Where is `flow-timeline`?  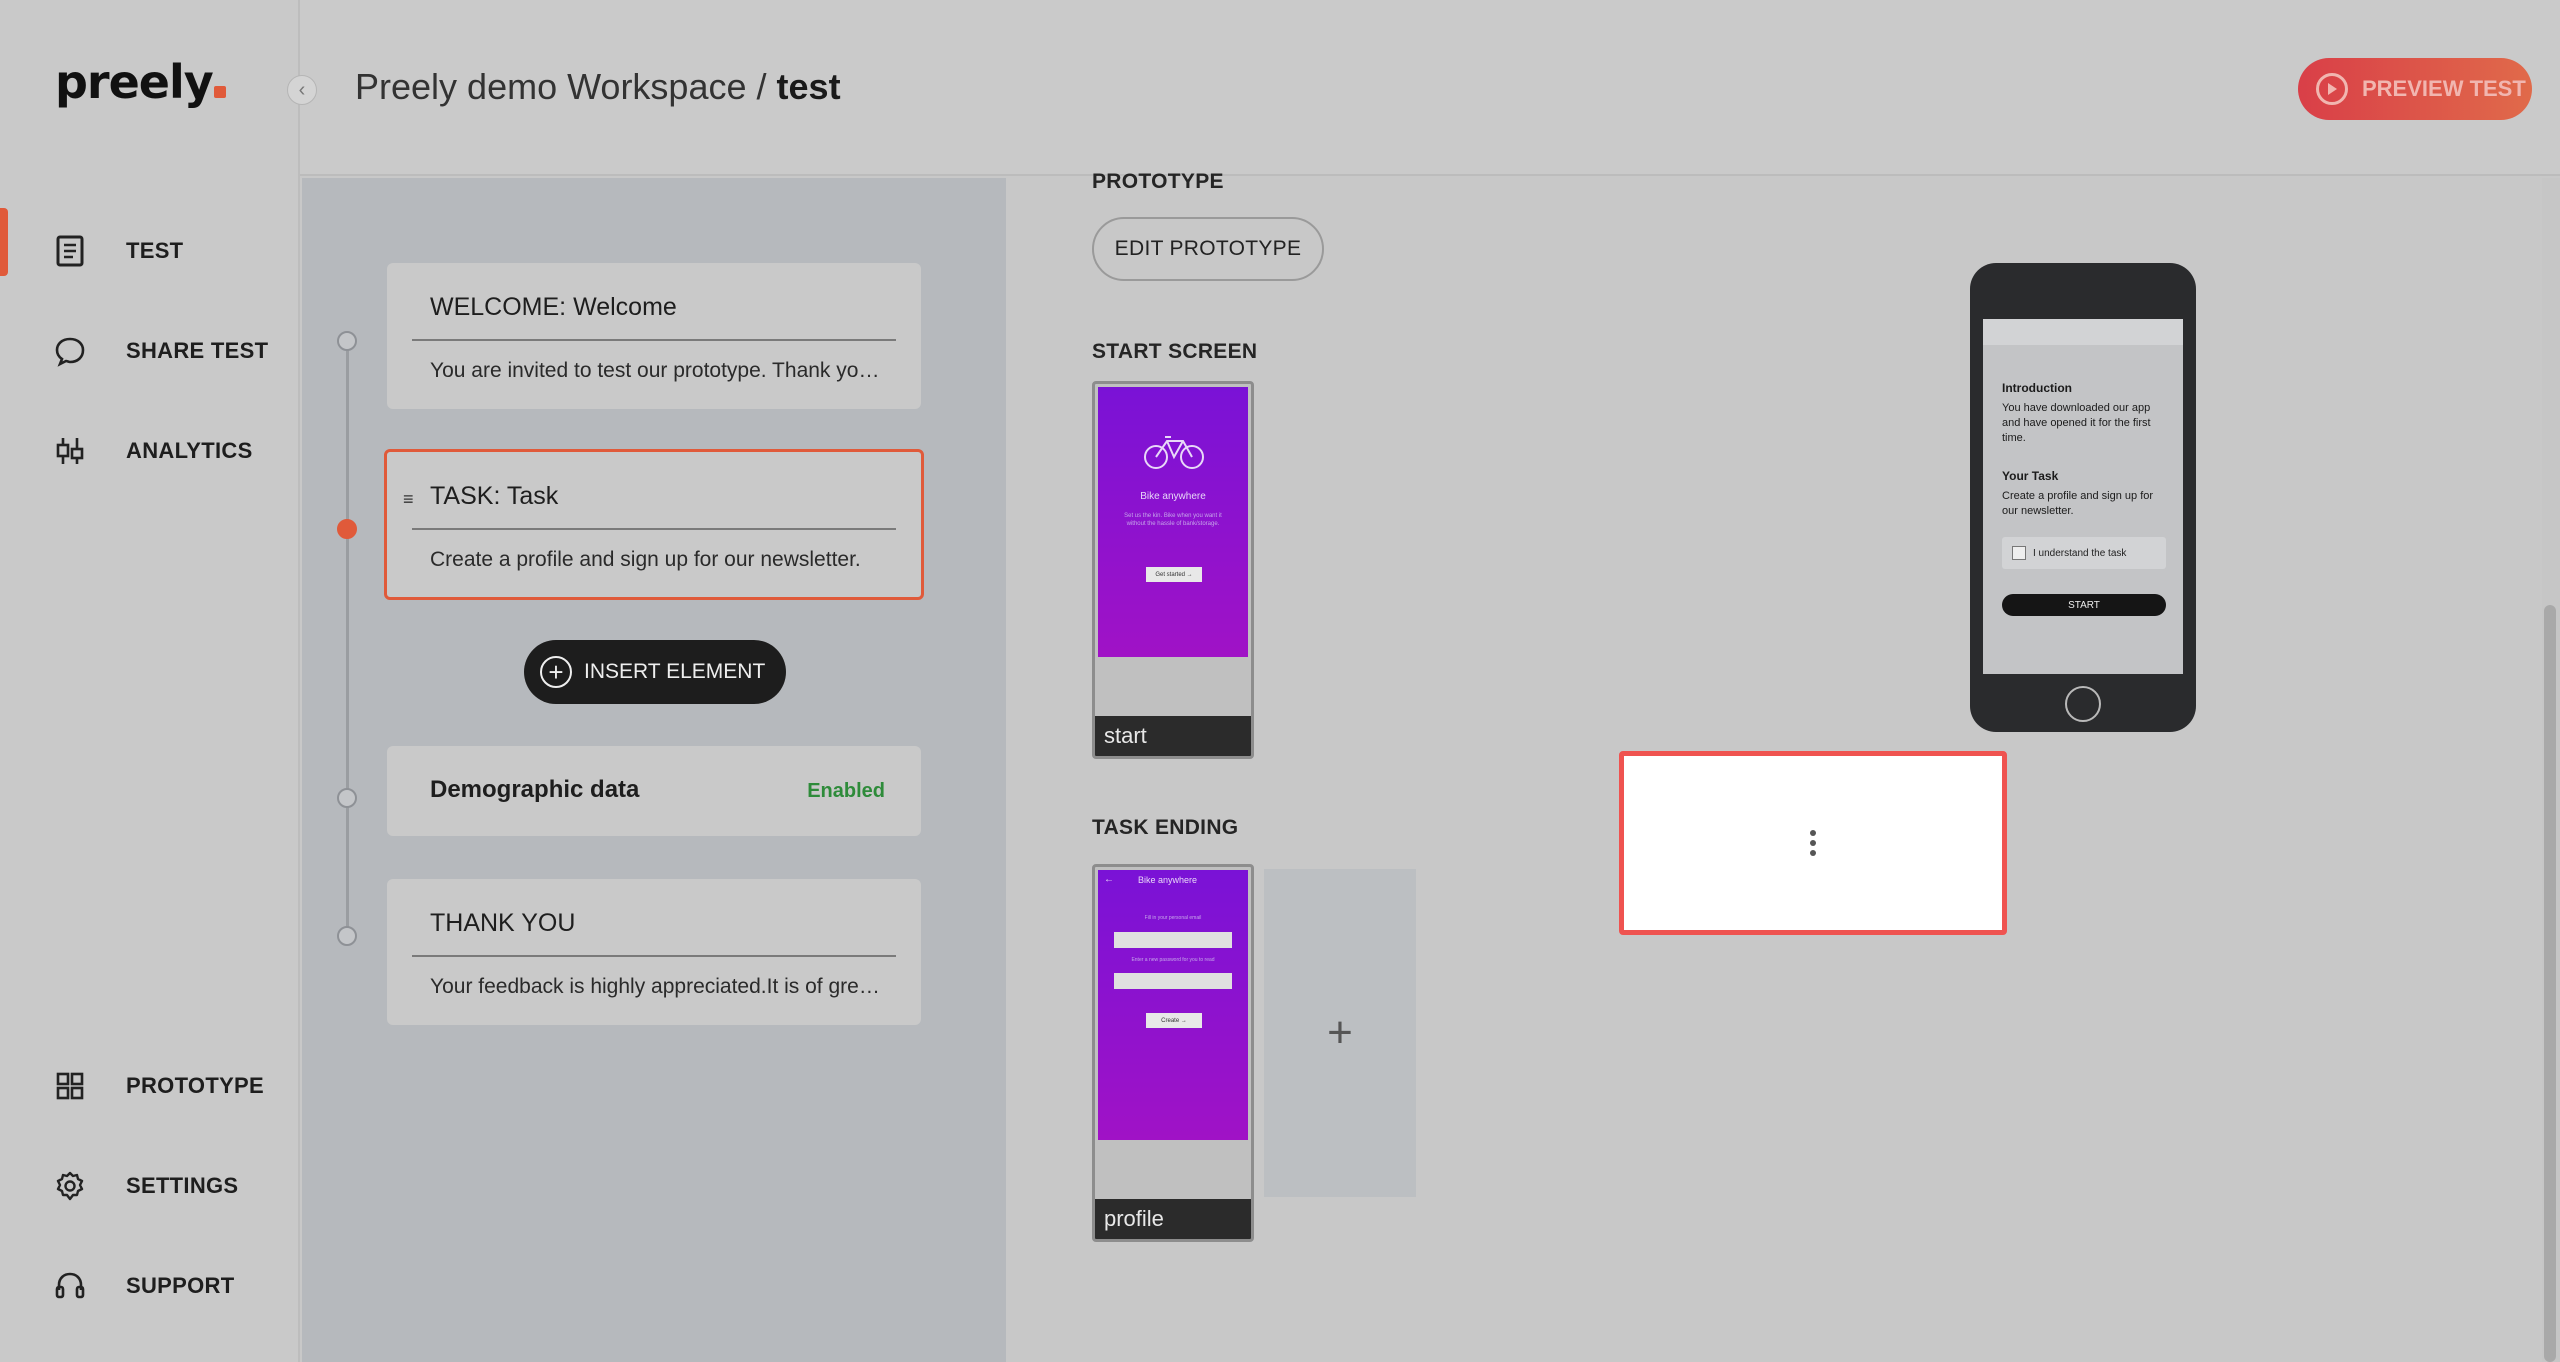
flow-timeline is located at coordinates (347, 640).